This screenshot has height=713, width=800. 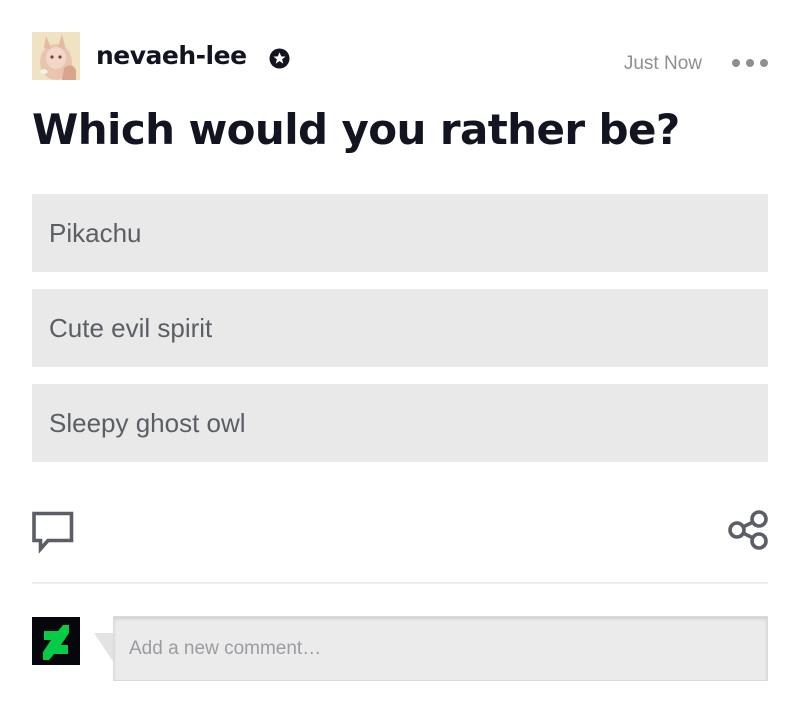 I want to click on section-divider, so click(x=400, y=583).